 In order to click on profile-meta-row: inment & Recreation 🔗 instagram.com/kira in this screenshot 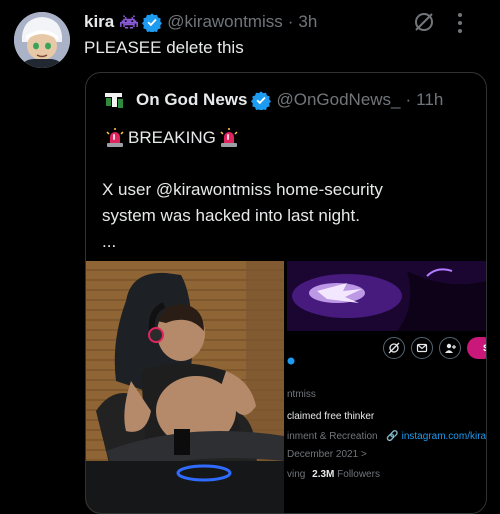, I will do `click(386, 436)`.